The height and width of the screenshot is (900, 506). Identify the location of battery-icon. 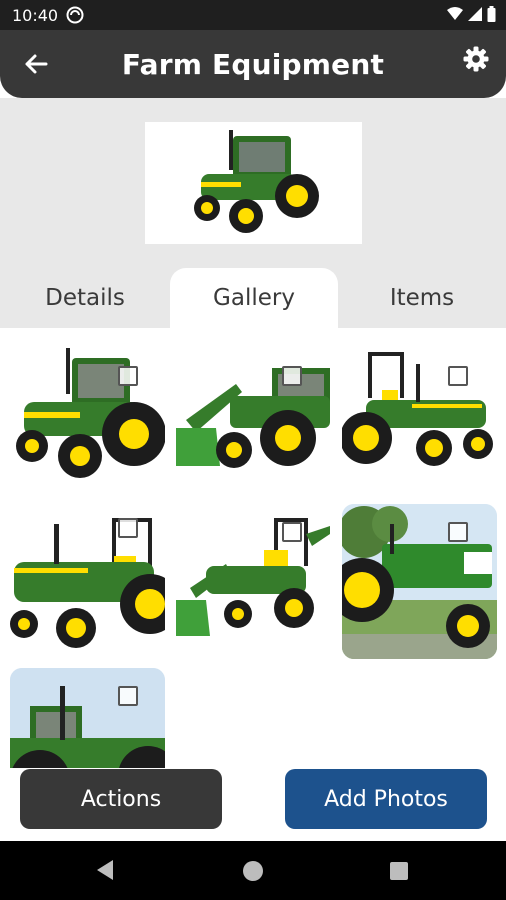
(491, 14).